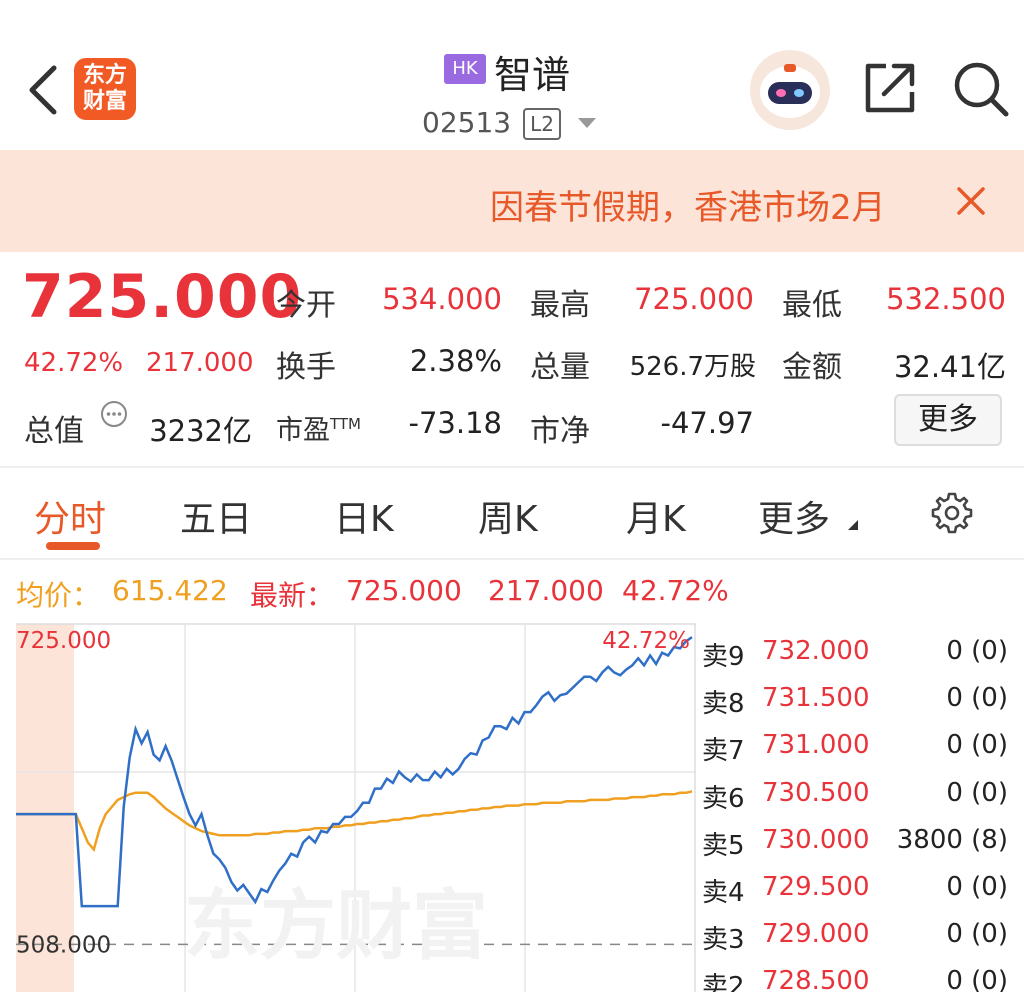 The height and width of the screenshot is (992, 1024). What do you see at coordinates (816, 698) in the screenshot?
I see `ask-price: 731.500` at bounding box center [816, 698].